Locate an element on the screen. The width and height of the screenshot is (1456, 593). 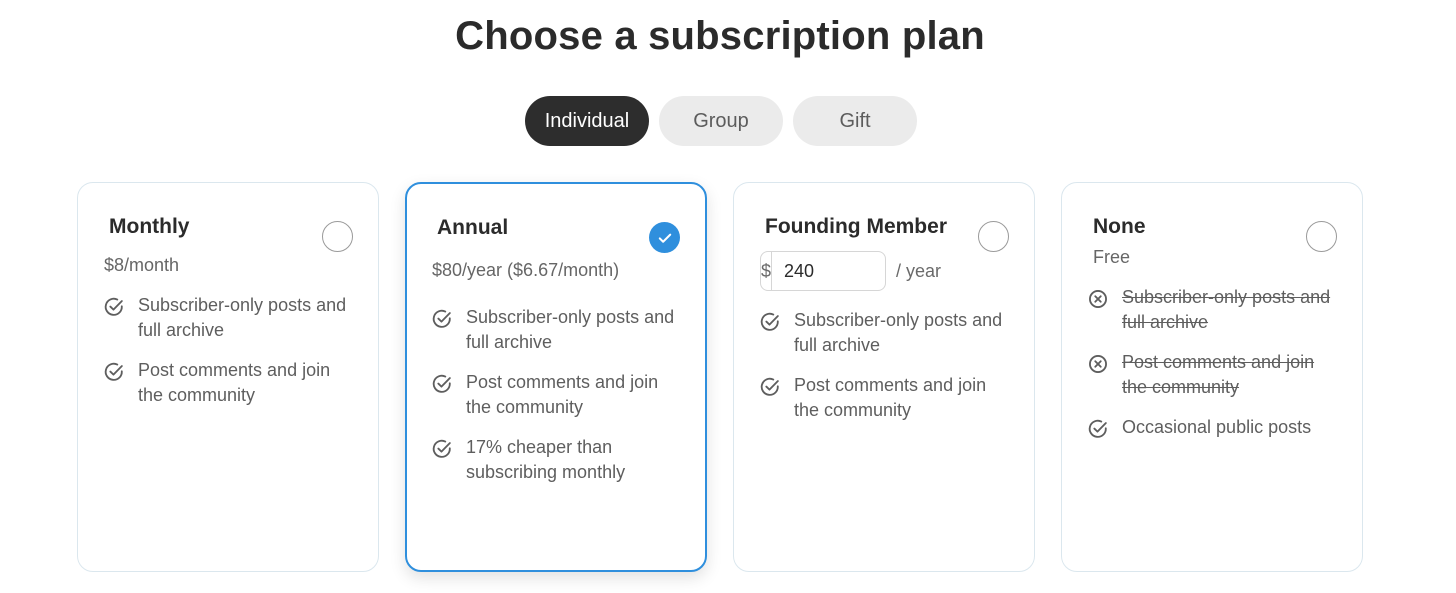
plan-type-tabs: Individual Group Gift is located at coordinates (721, 121).